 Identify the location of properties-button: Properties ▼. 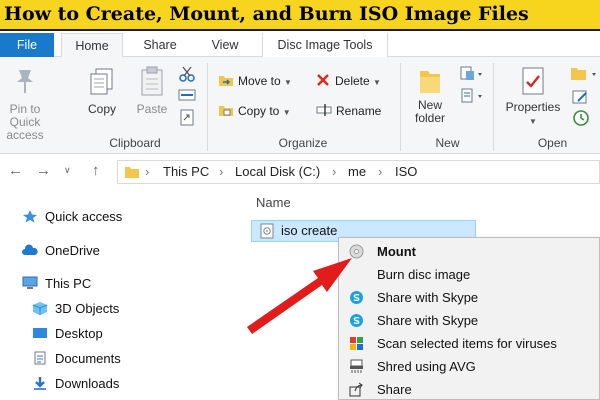
(533, 96).